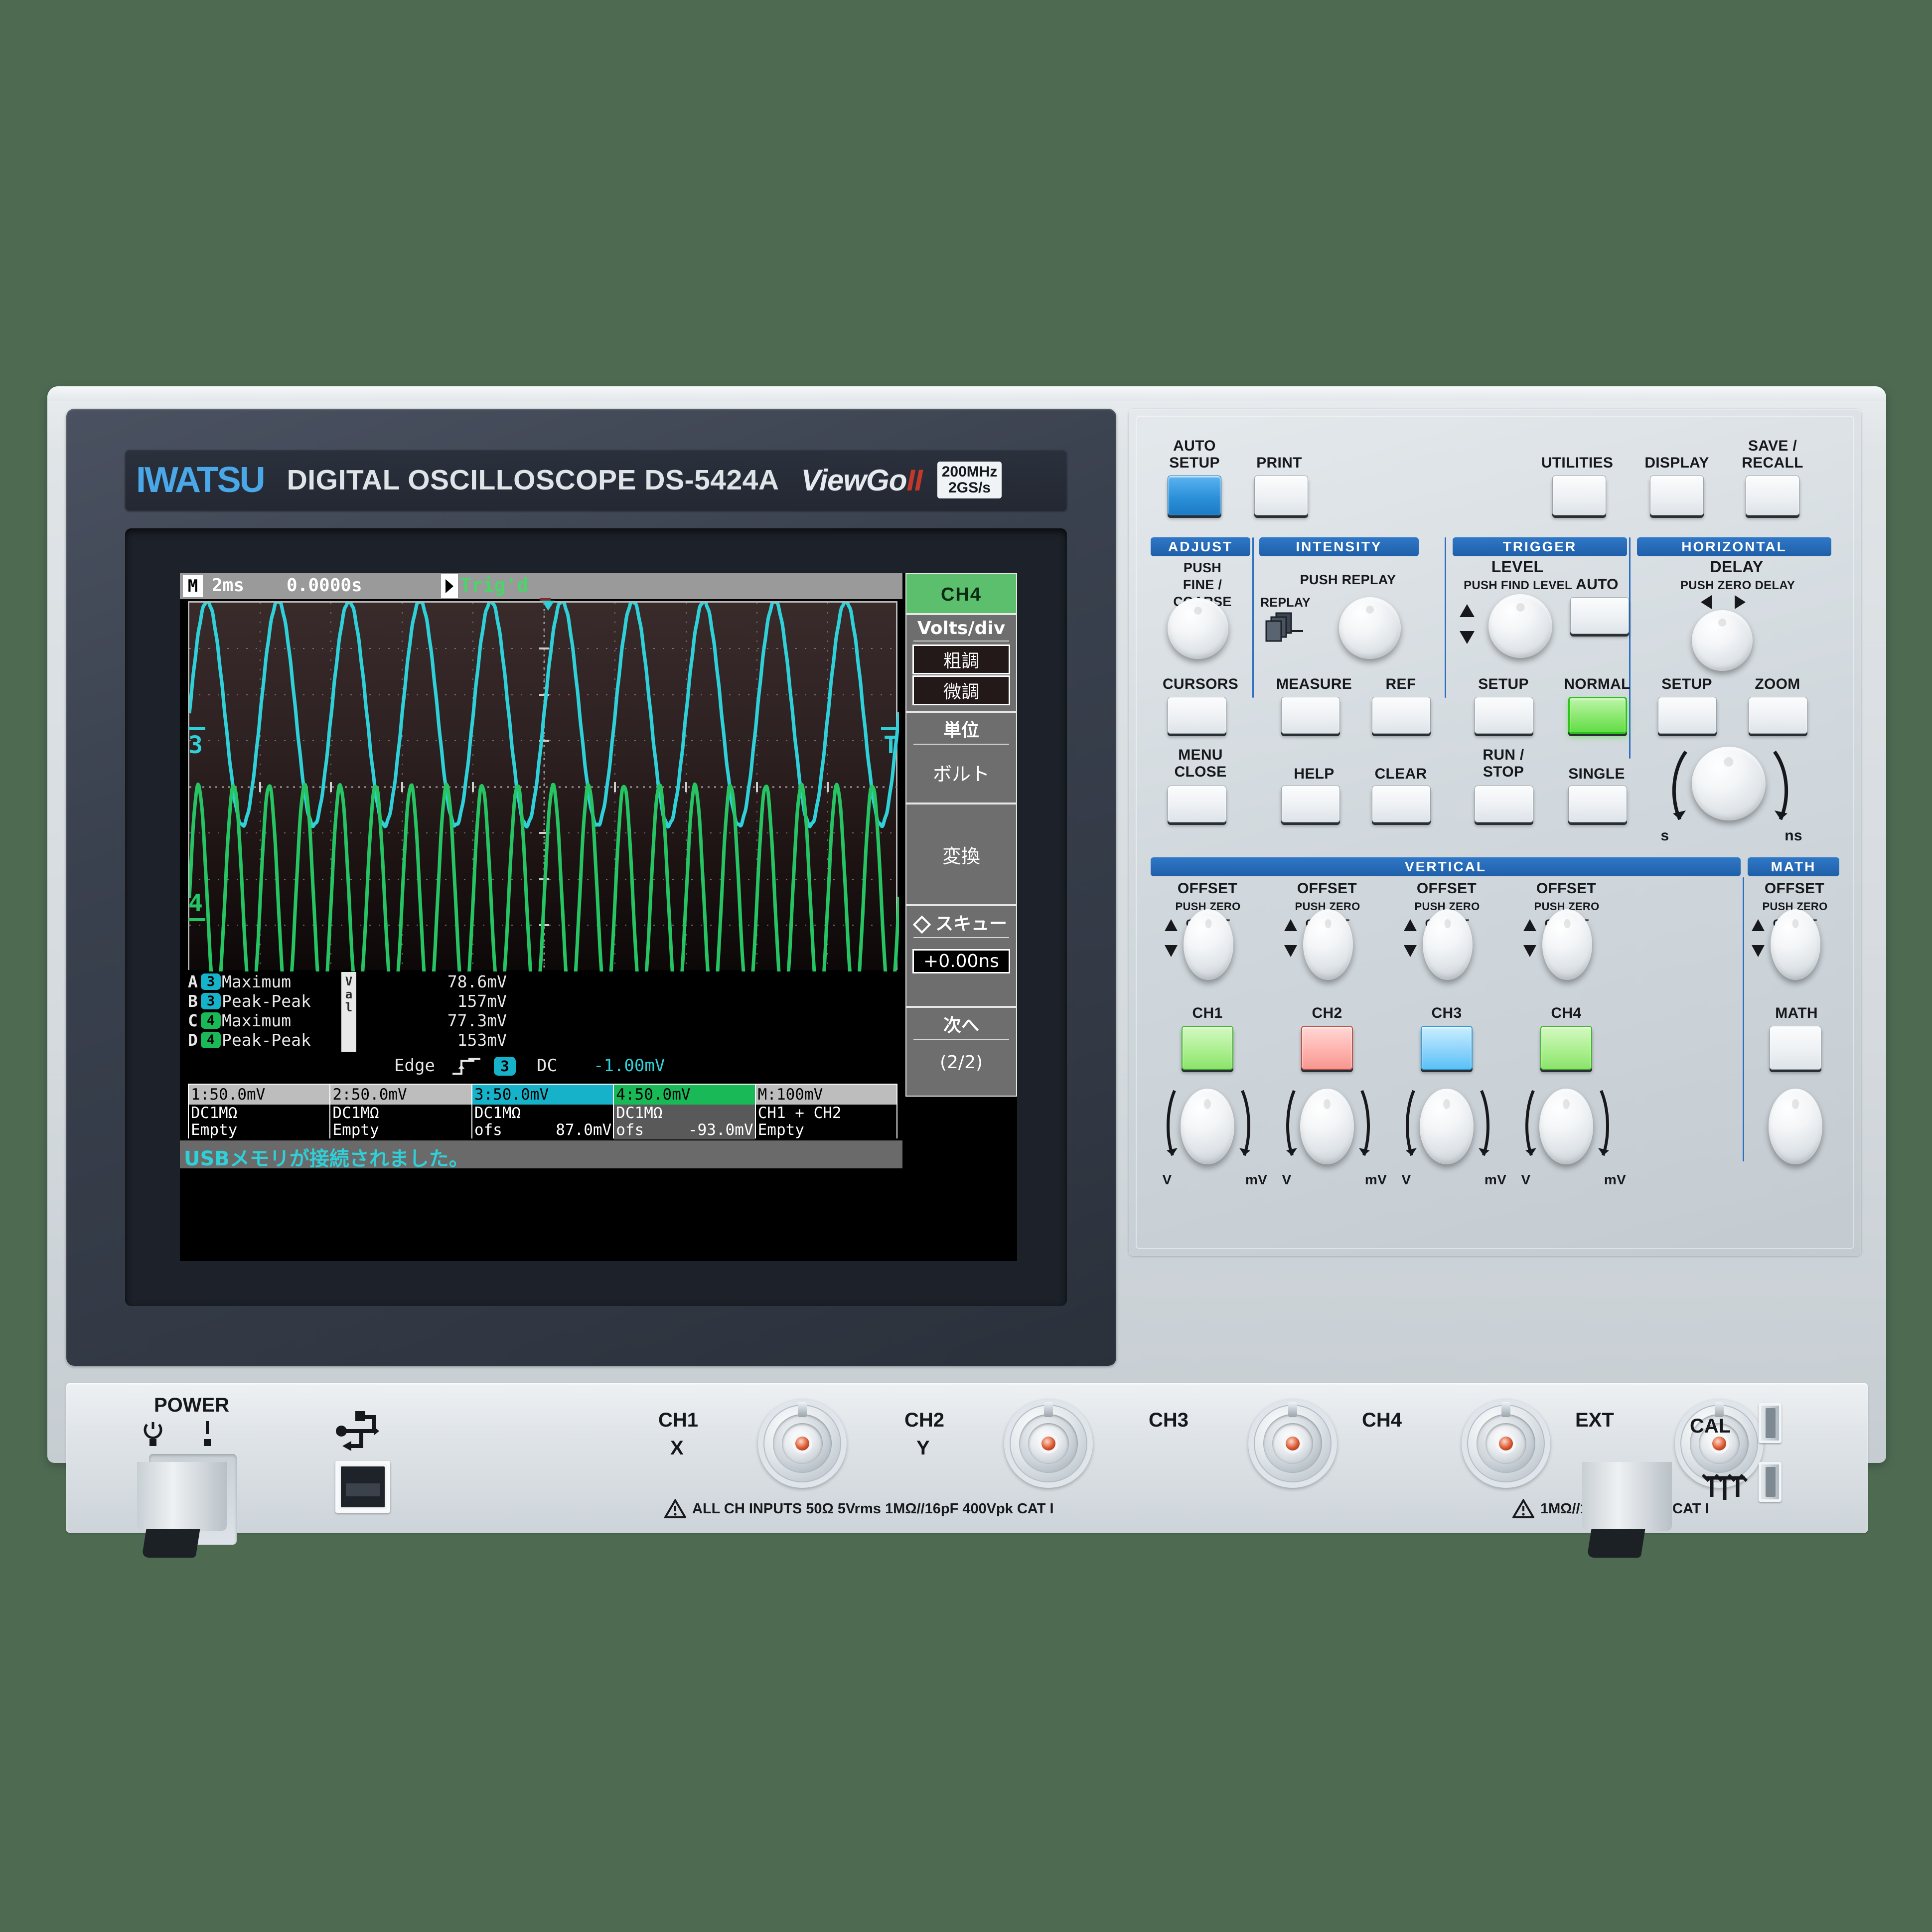 The width and height of the screenshot is (1932, 1932). Describe the element at coordinates (1504, 715) in the screenshot. I see `trigger-setup-button` at that location.